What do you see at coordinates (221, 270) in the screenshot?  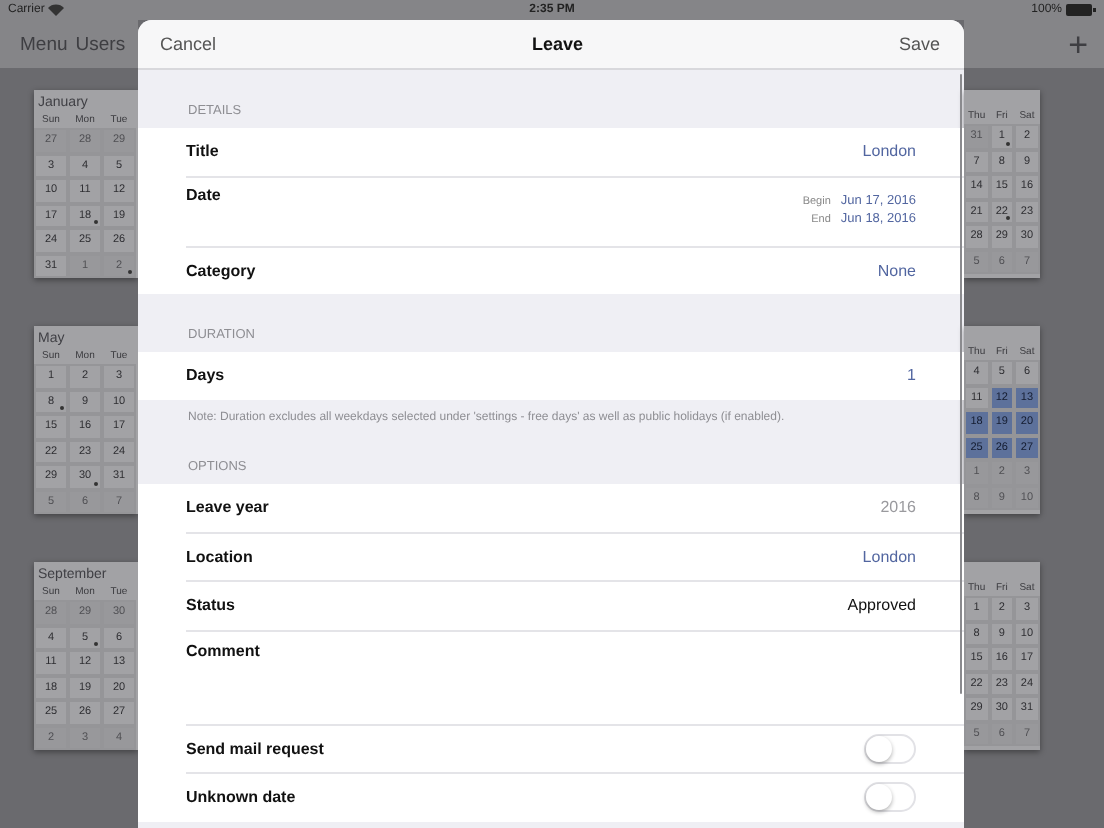 I see `row-label: Category` at bounding box center [221, 270].